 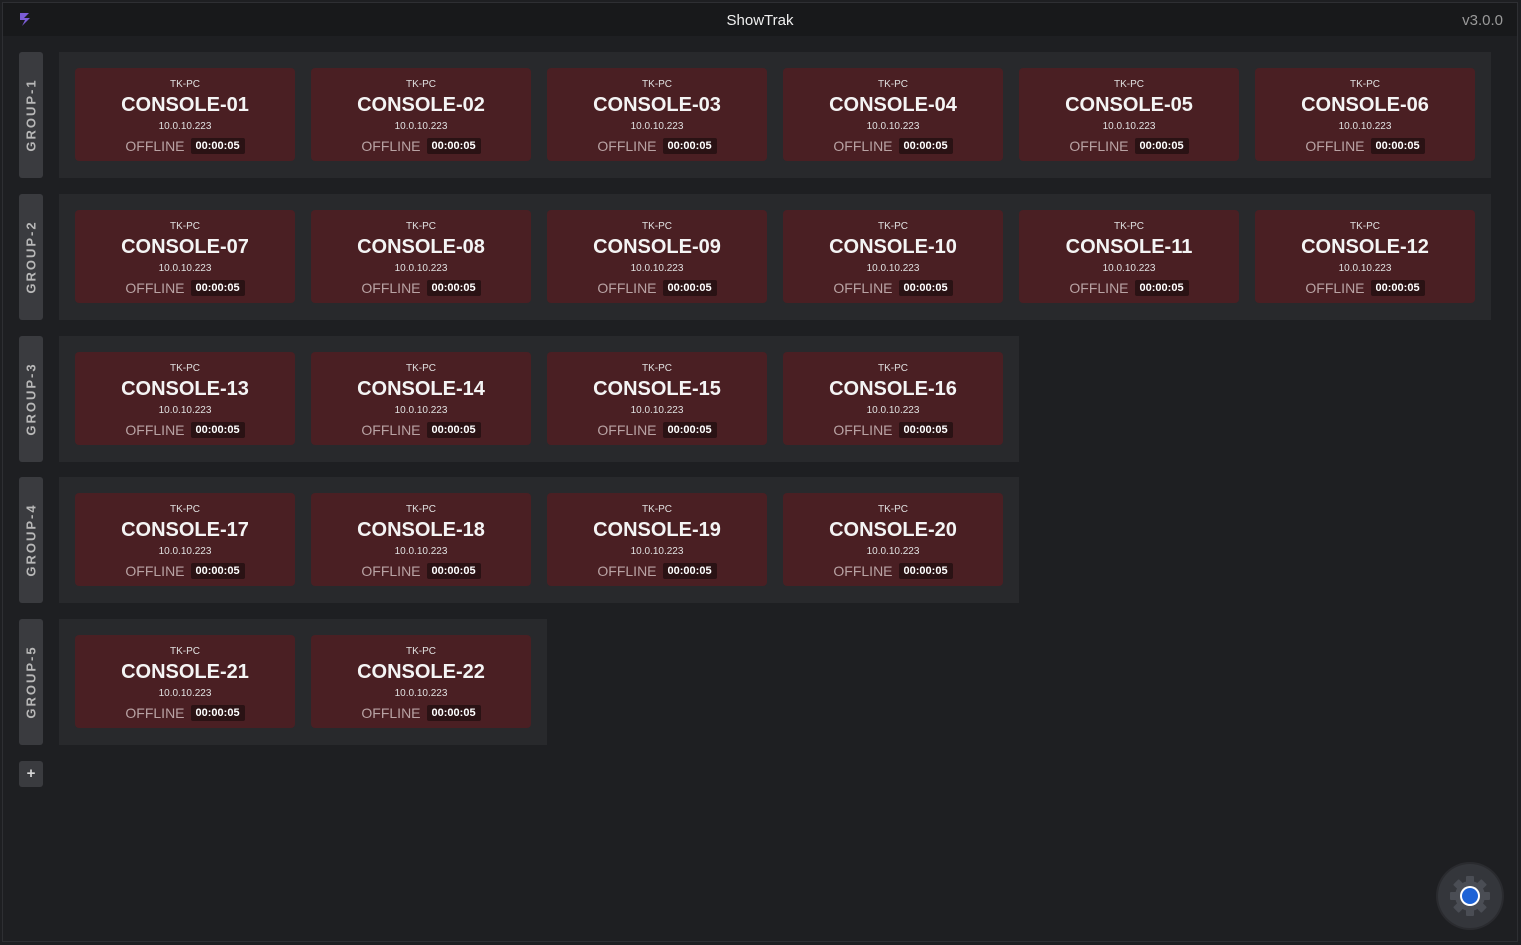 I want to click on group-label: GROUP-1, so click(x=31, y=115).